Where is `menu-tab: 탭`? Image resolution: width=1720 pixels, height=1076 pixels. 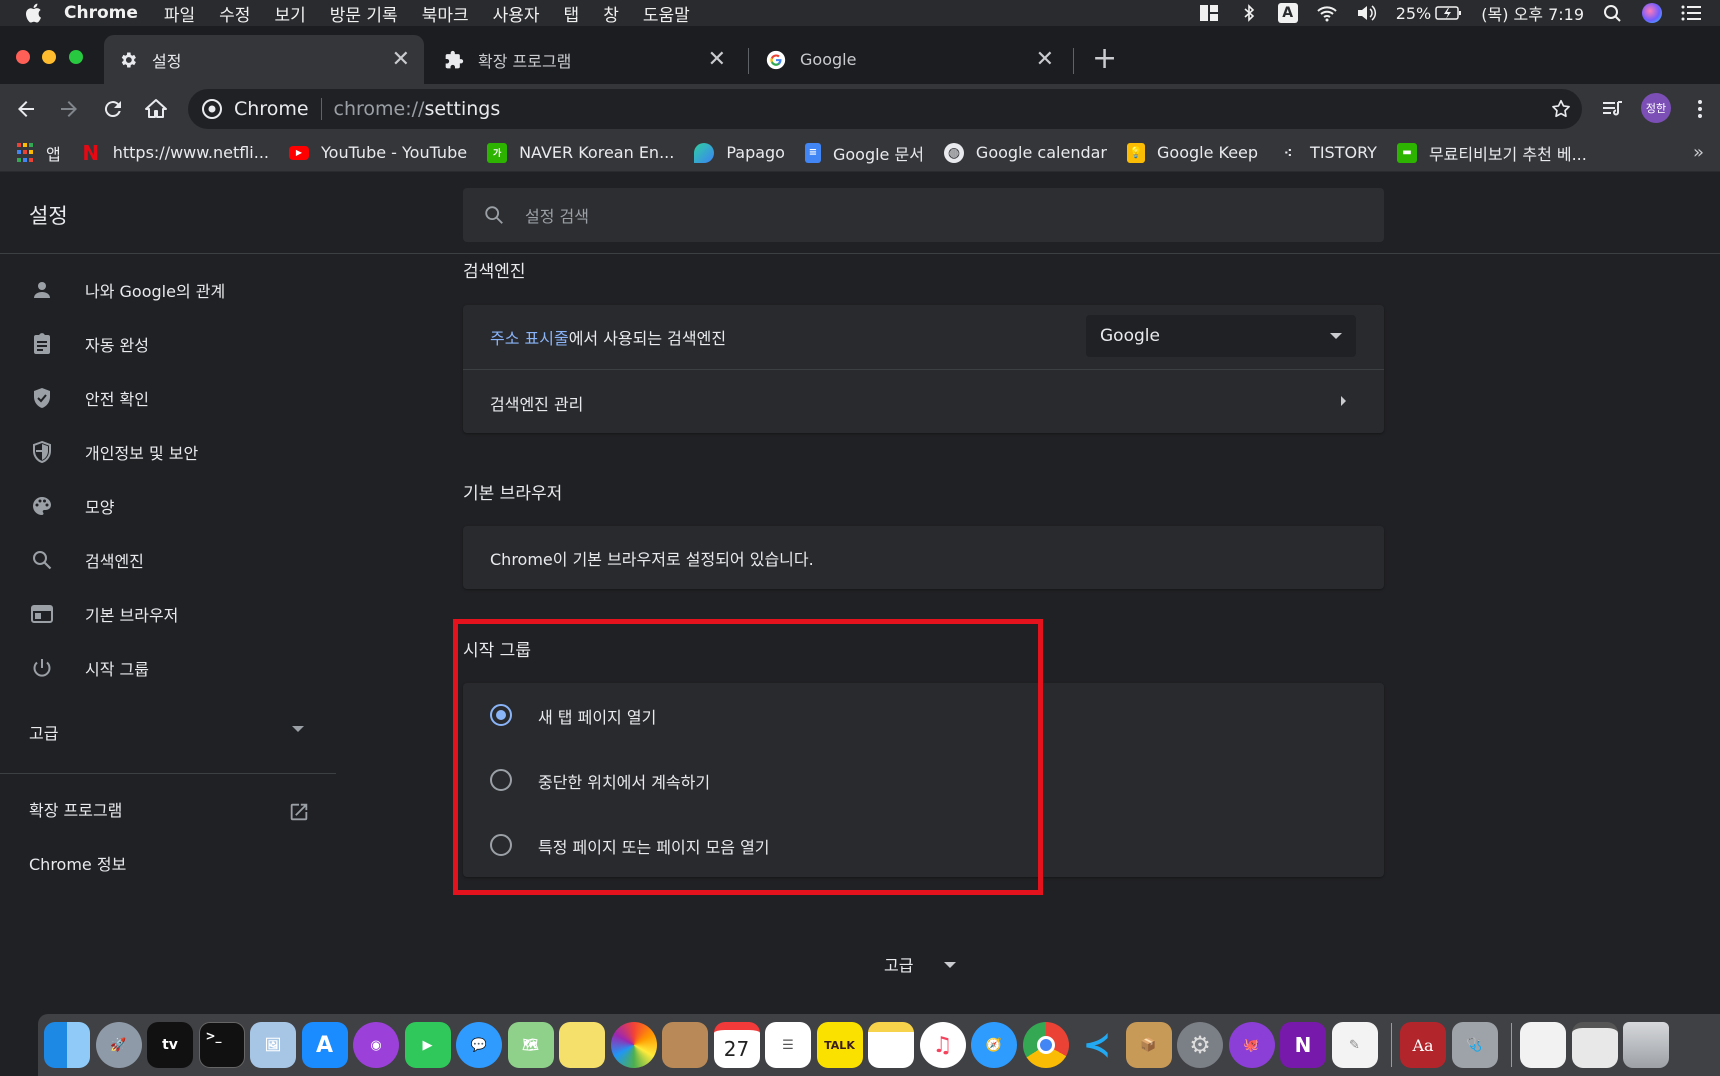 menu-tab: 탭 is located at coordinates (572, 13).